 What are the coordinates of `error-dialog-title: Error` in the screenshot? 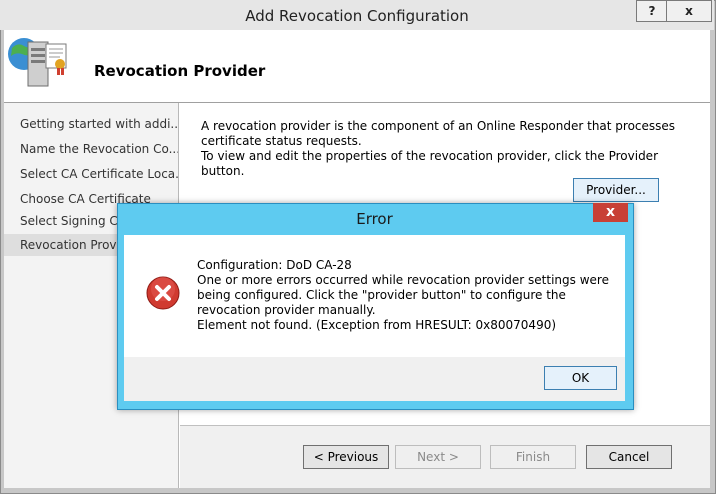 It's located at (374, 219).